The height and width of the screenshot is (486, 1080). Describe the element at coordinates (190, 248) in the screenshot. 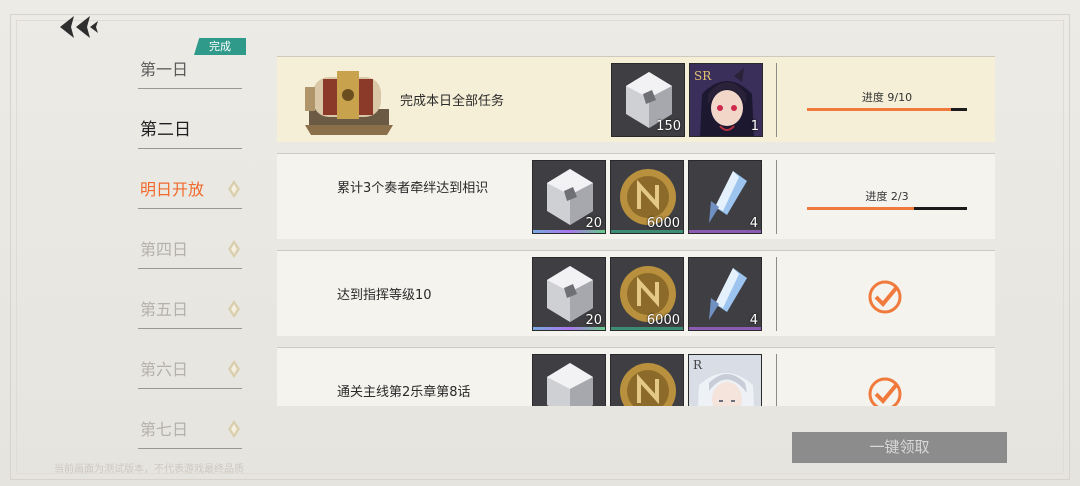

I see `day-tab-4: 第四日` at that location.